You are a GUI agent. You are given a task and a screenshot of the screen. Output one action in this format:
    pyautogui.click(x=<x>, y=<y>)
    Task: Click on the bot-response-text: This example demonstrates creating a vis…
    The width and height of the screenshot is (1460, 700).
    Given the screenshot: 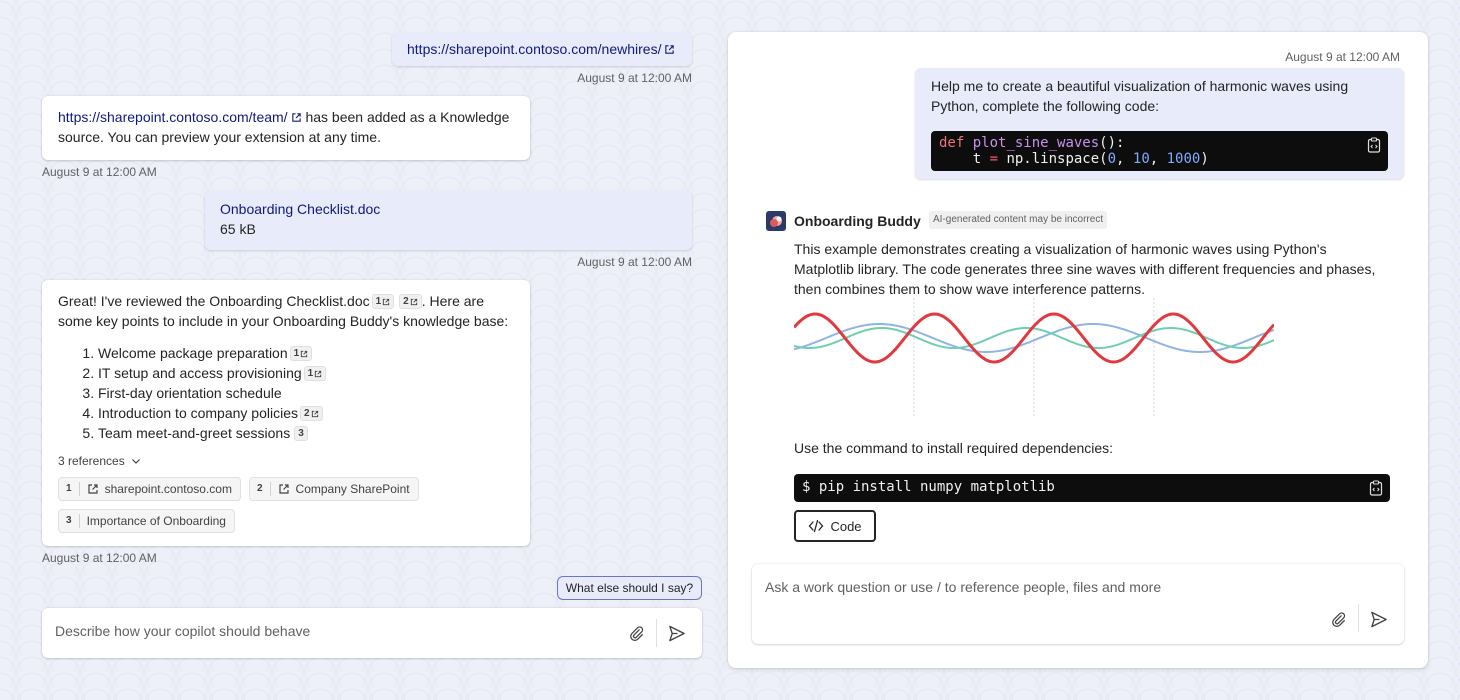 What is the action you would take?
    pyautogui.click(x=1085, y=269)
    